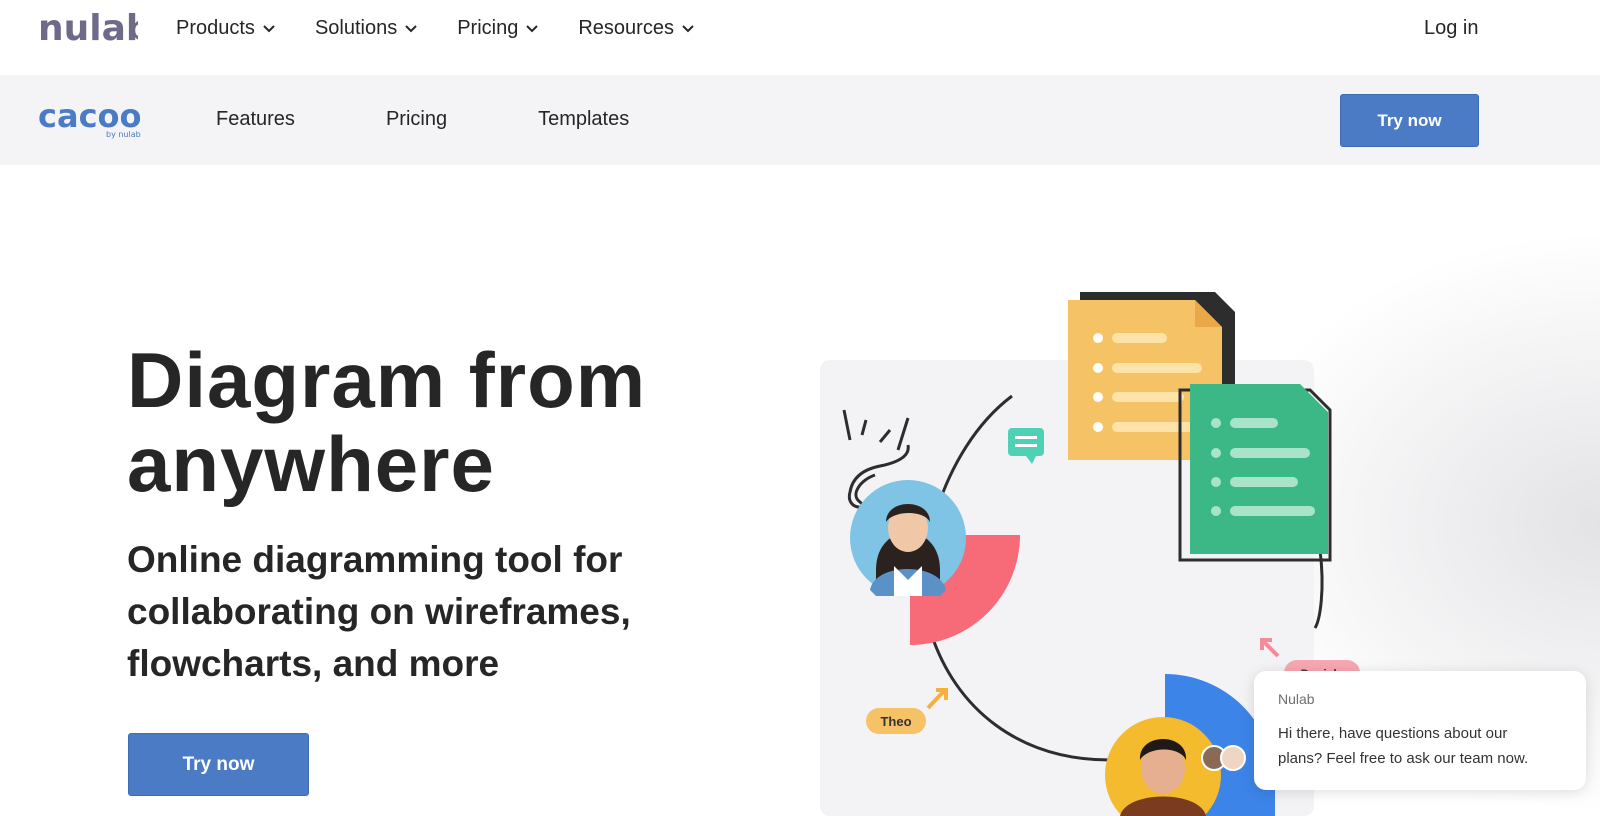 The width and height of the screenshot is (1600, 816). What do you see at coordinates (416, 119) in the screenshot?
I see `subnav-pricing: Pricing` at bounding box center [416, 119].